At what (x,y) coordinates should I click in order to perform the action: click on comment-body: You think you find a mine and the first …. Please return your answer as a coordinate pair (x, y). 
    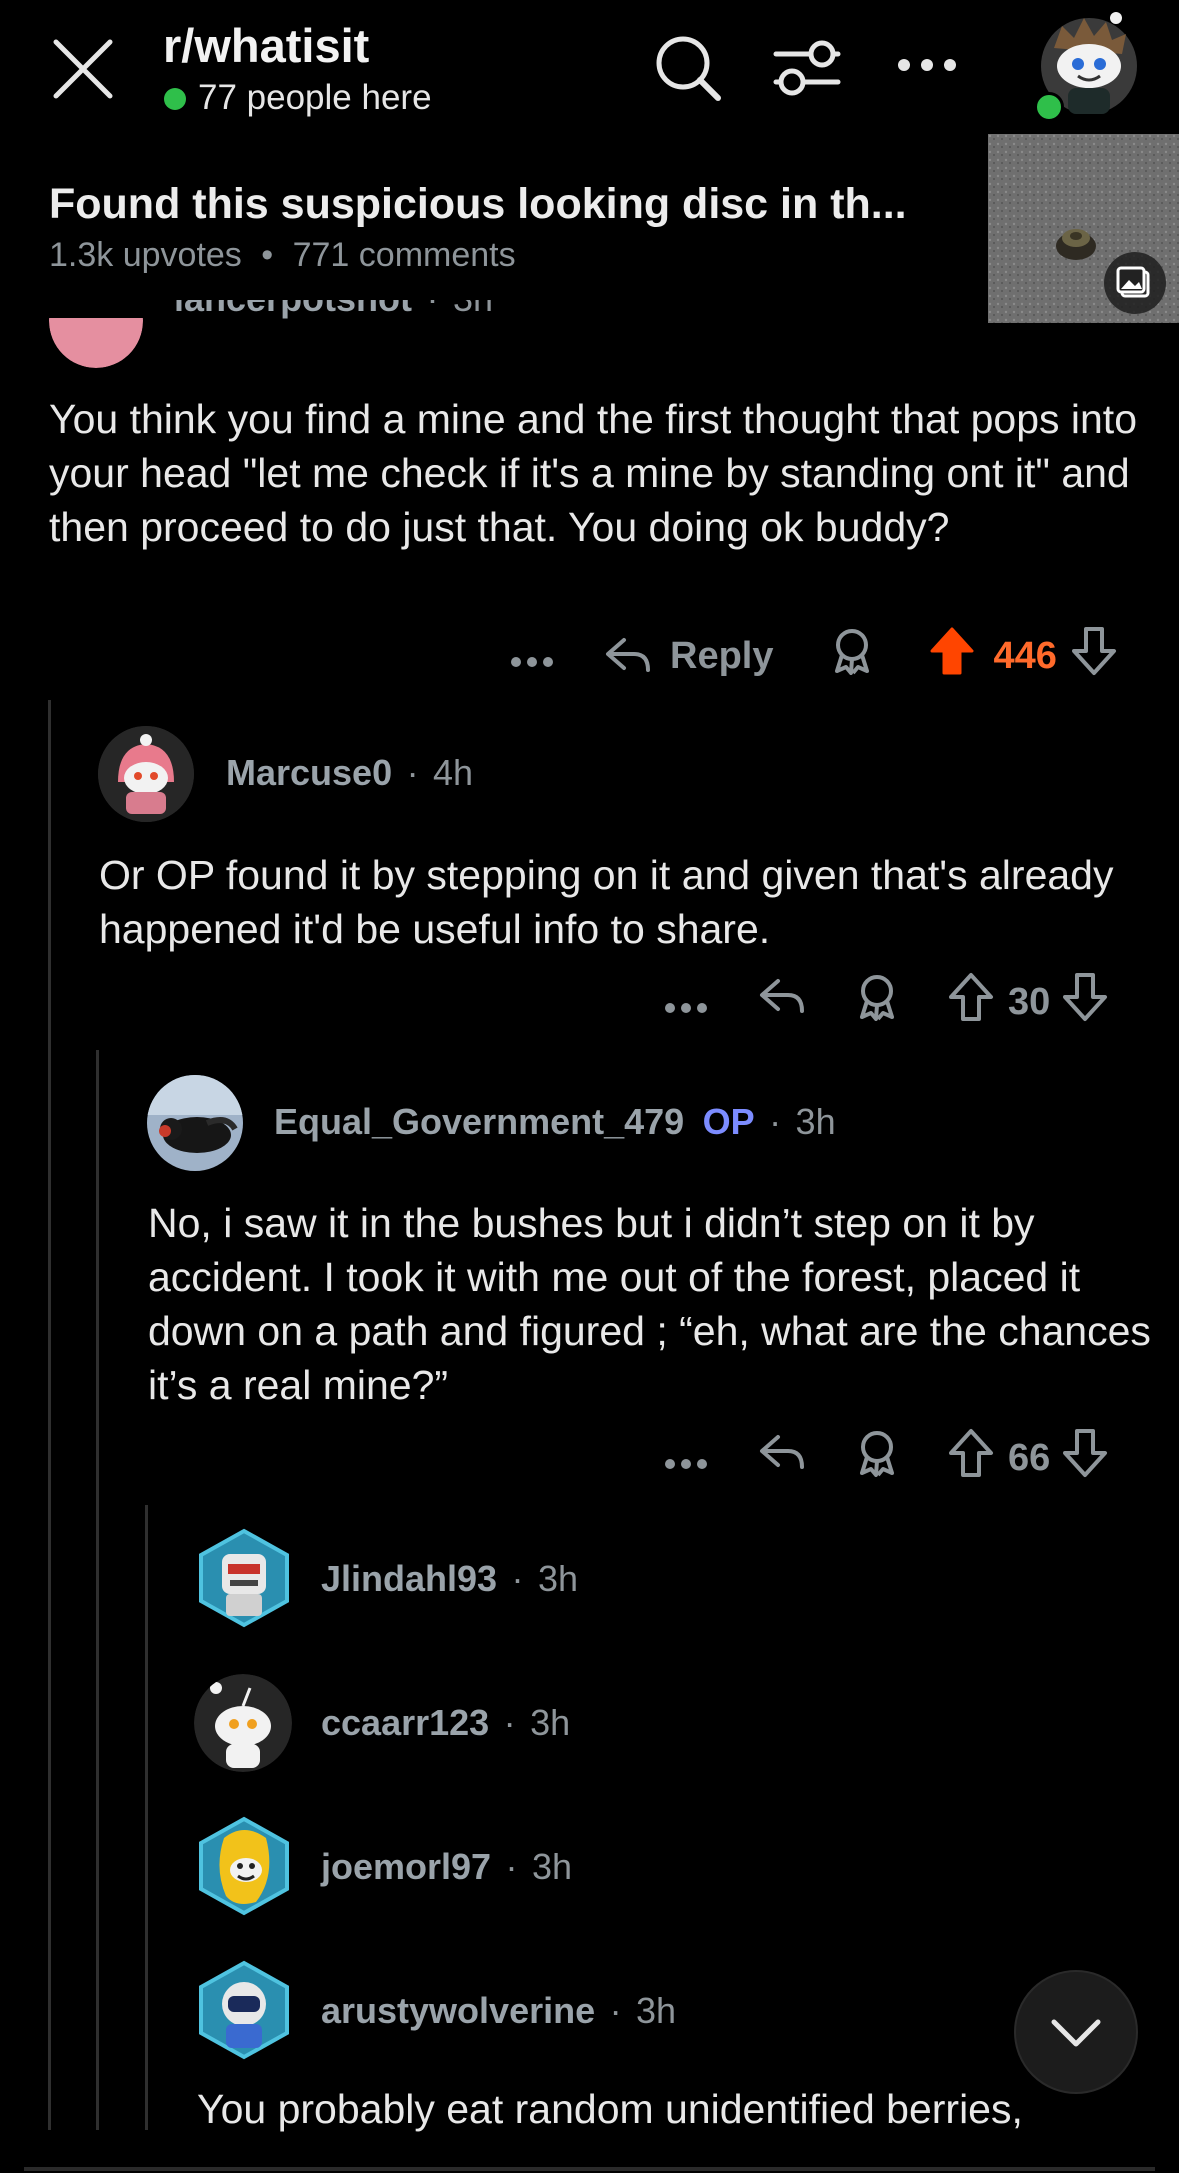
    Looking at the image, I should click on (593, 473).